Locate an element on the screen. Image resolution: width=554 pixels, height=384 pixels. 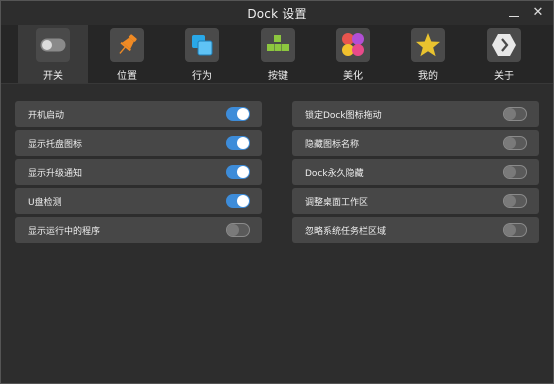
option-label: 显示托盘图标 is located at coordinates (55, 144).